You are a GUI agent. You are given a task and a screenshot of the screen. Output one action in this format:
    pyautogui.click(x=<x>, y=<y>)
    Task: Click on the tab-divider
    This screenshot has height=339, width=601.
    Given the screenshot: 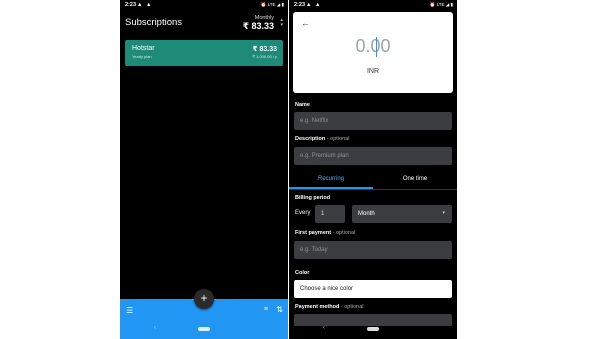 What is the action you would take?
    pyautogui.click(x=373, y=188)
    